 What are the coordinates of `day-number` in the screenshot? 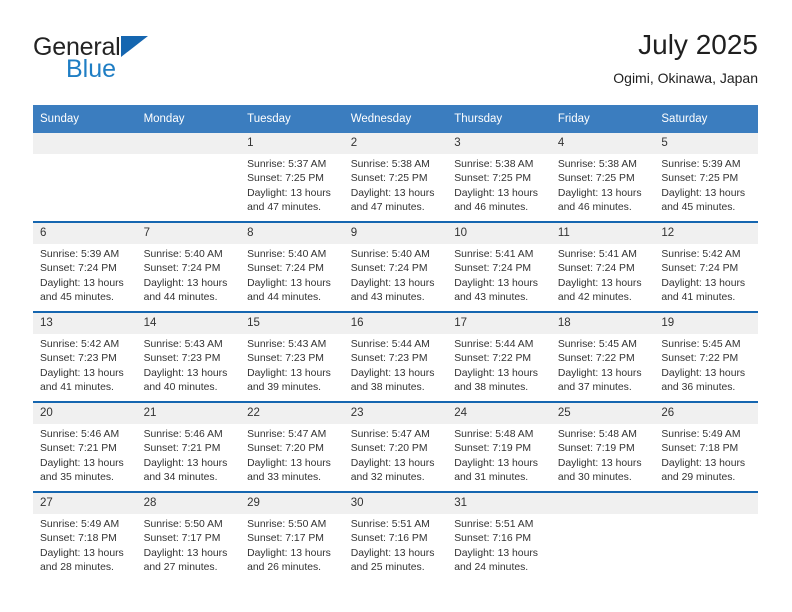 It's located at (706, 503).